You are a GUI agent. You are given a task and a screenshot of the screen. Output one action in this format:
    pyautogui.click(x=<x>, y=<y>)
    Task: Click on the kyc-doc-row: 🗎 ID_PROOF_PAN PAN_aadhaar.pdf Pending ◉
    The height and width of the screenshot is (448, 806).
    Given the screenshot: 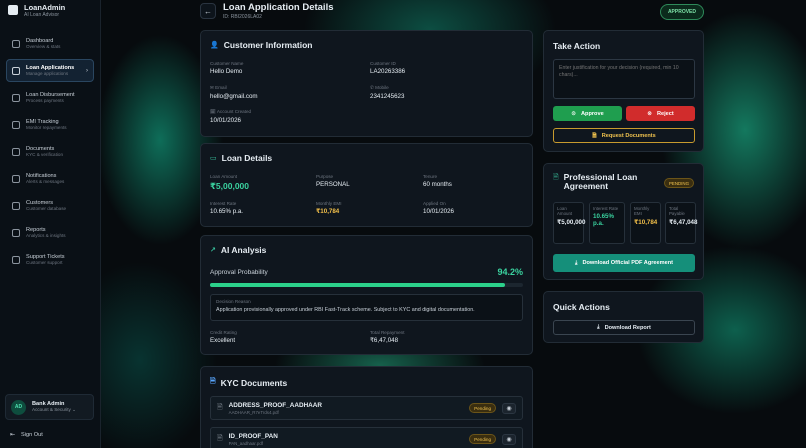 What is the action you would take?
    pyautogui.click(x=366, y=437)
    